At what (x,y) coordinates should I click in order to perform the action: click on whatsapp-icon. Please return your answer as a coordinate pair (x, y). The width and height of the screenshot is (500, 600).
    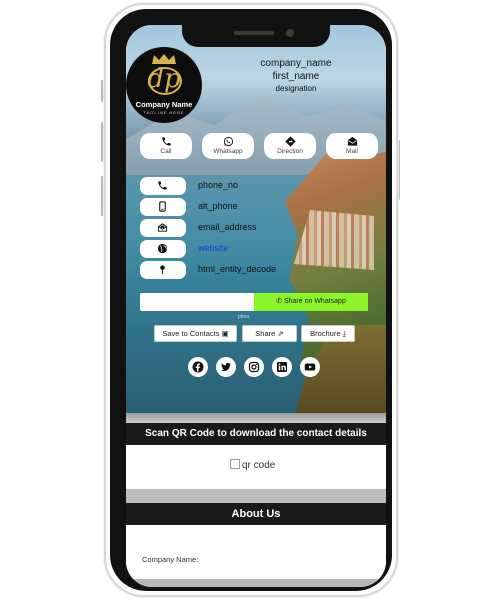
    Looking at the image, I should click on (228, 141).